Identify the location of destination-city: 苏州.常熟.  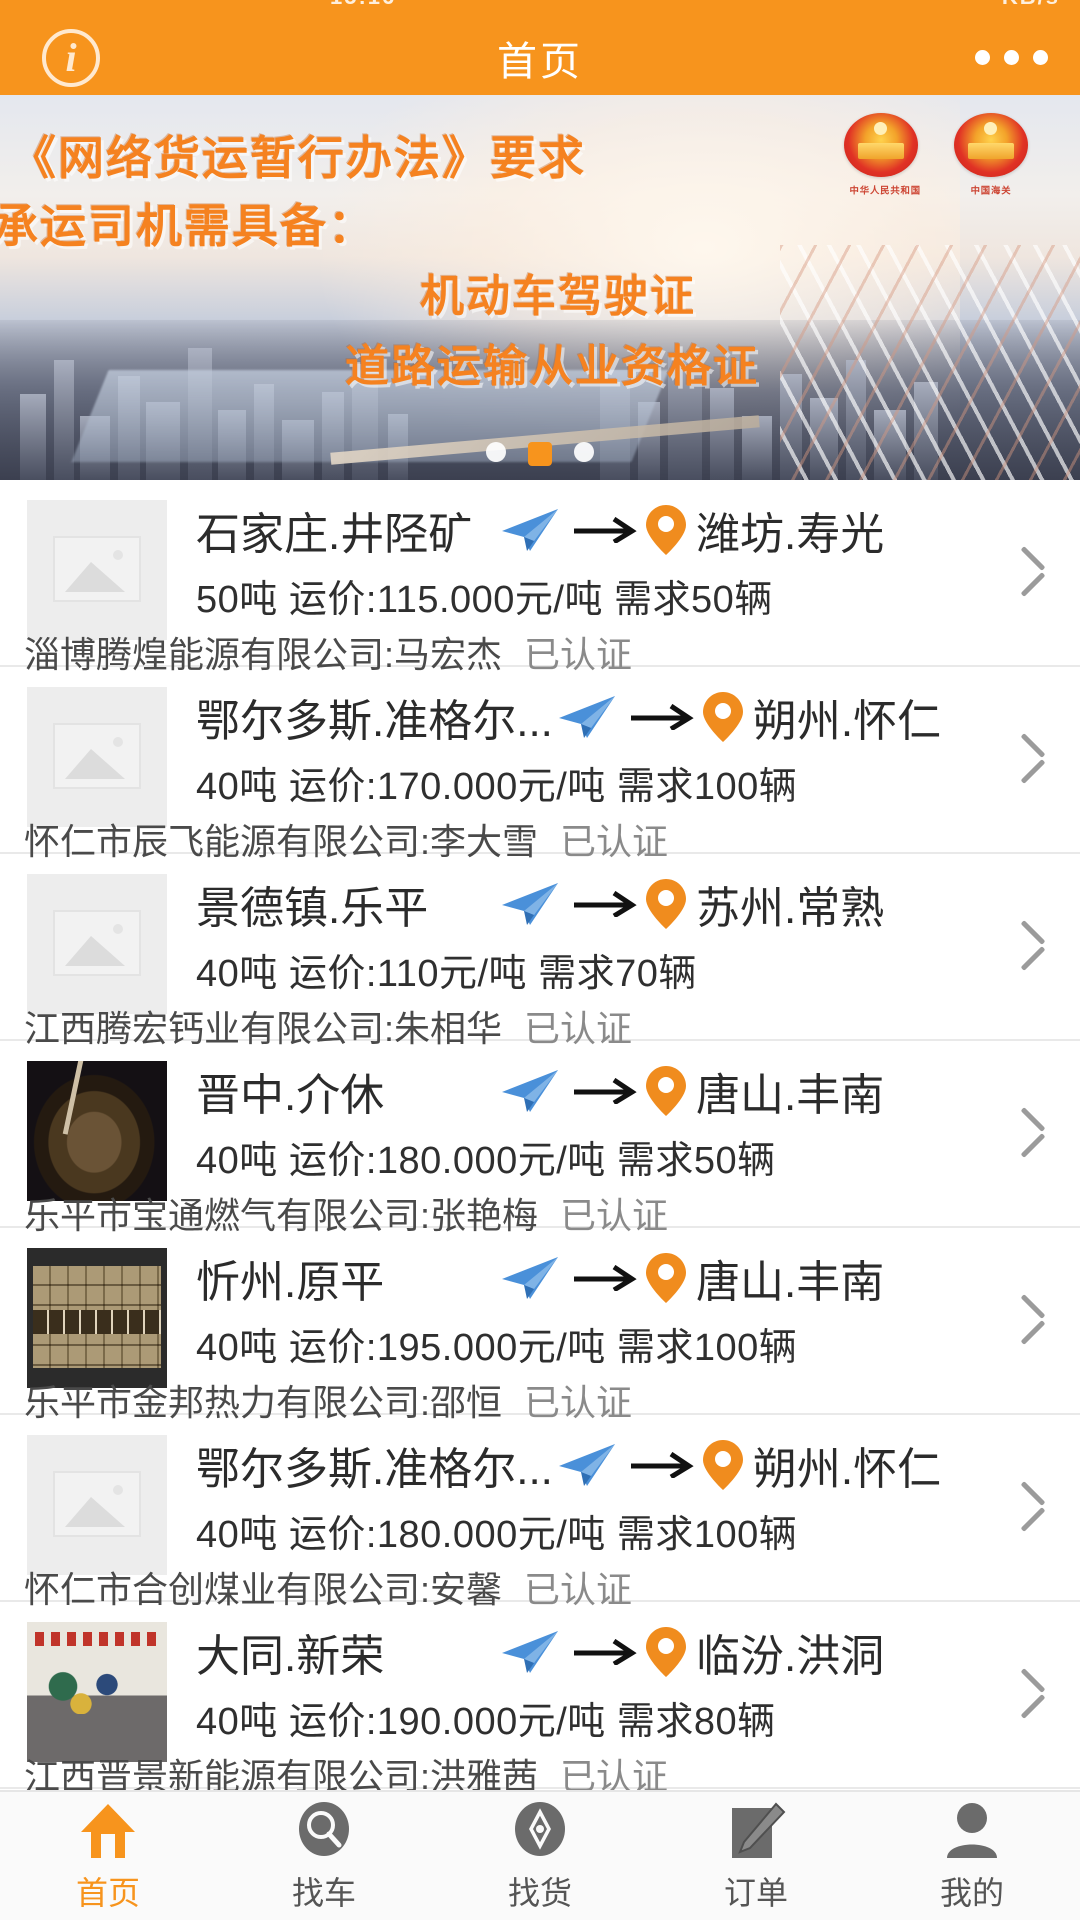
(790, 908).